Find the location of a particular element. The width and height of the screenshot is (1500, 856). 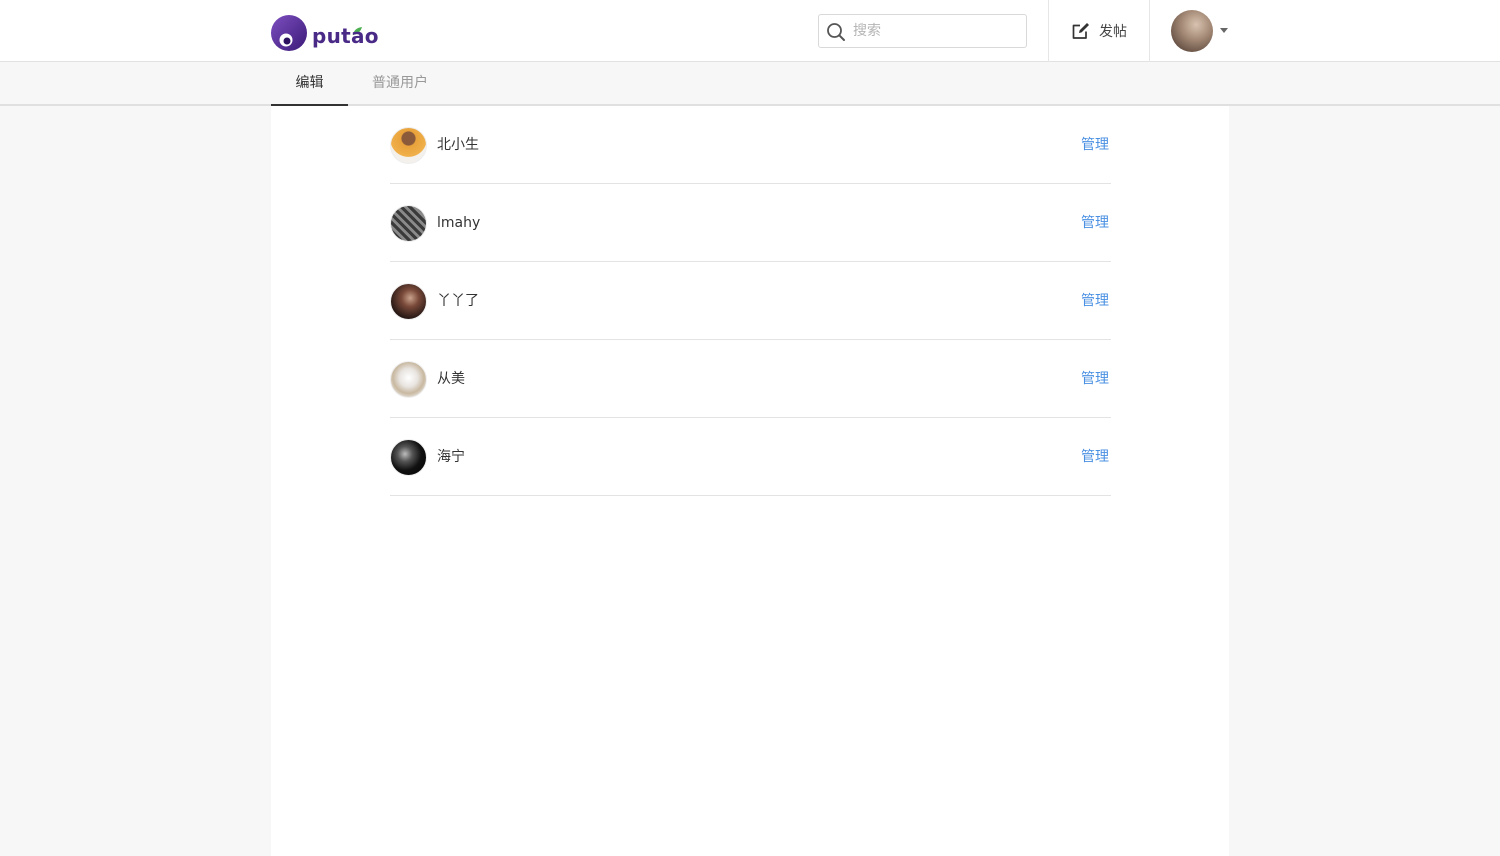

user-name: lmahy is located at coordinates (458, 223).